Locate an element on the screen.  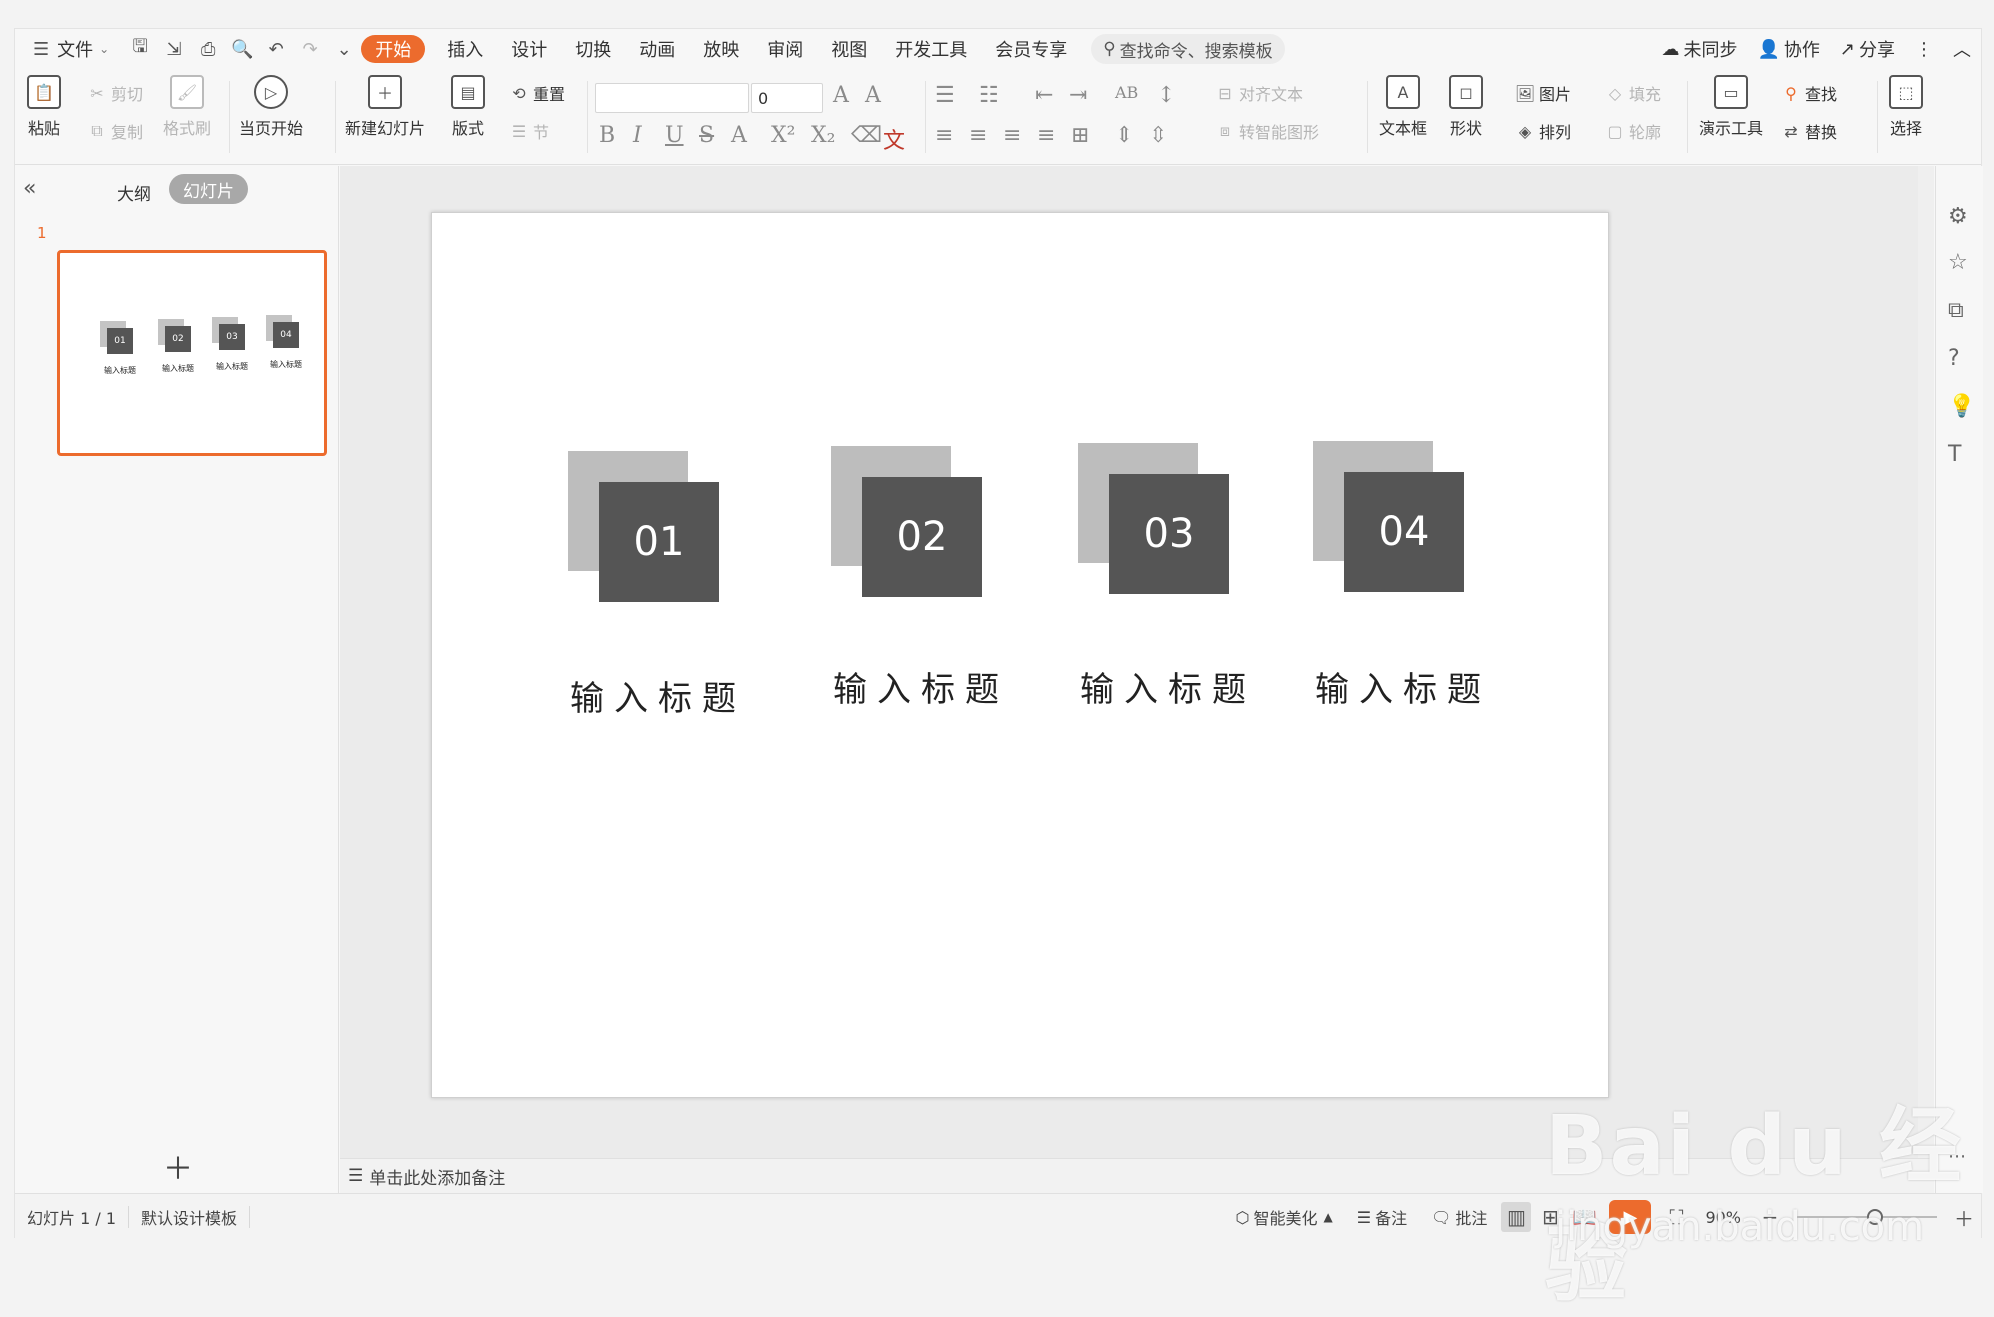
item-title-4: 输入标题 is located at coordinates (1403, 686).